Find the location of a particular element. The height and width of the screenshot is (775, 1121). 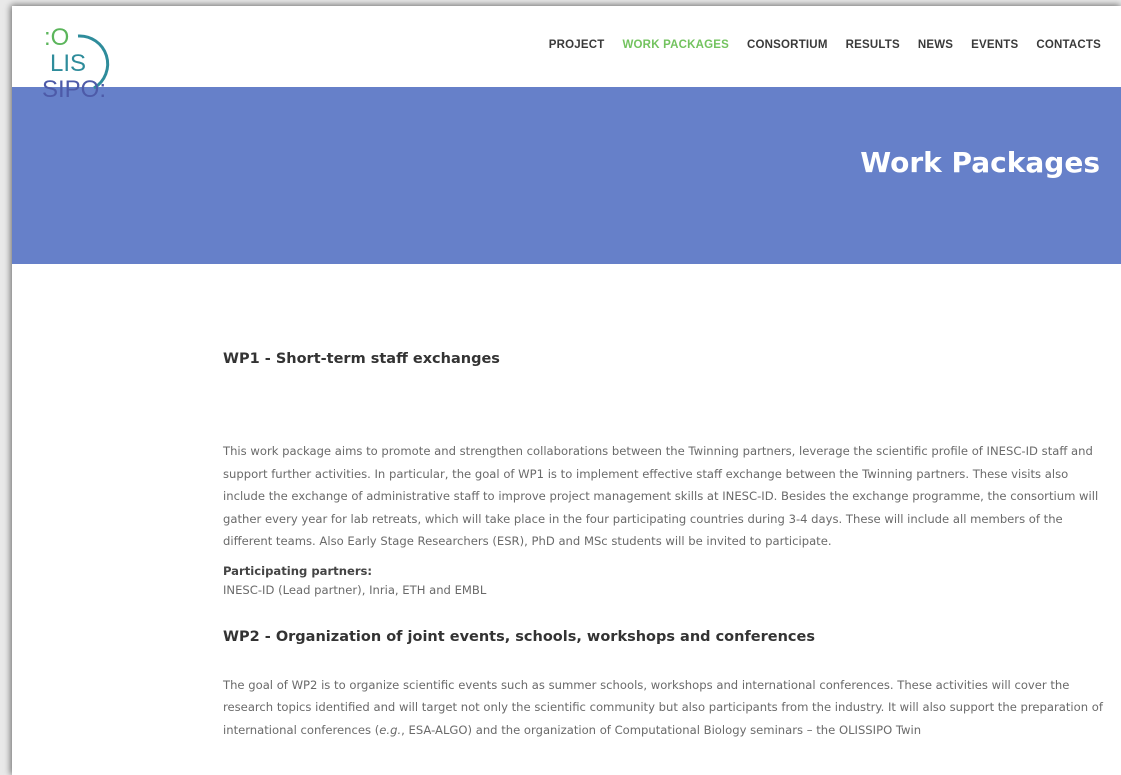

logo-line-1: :O is located at coordinates (57, 37).